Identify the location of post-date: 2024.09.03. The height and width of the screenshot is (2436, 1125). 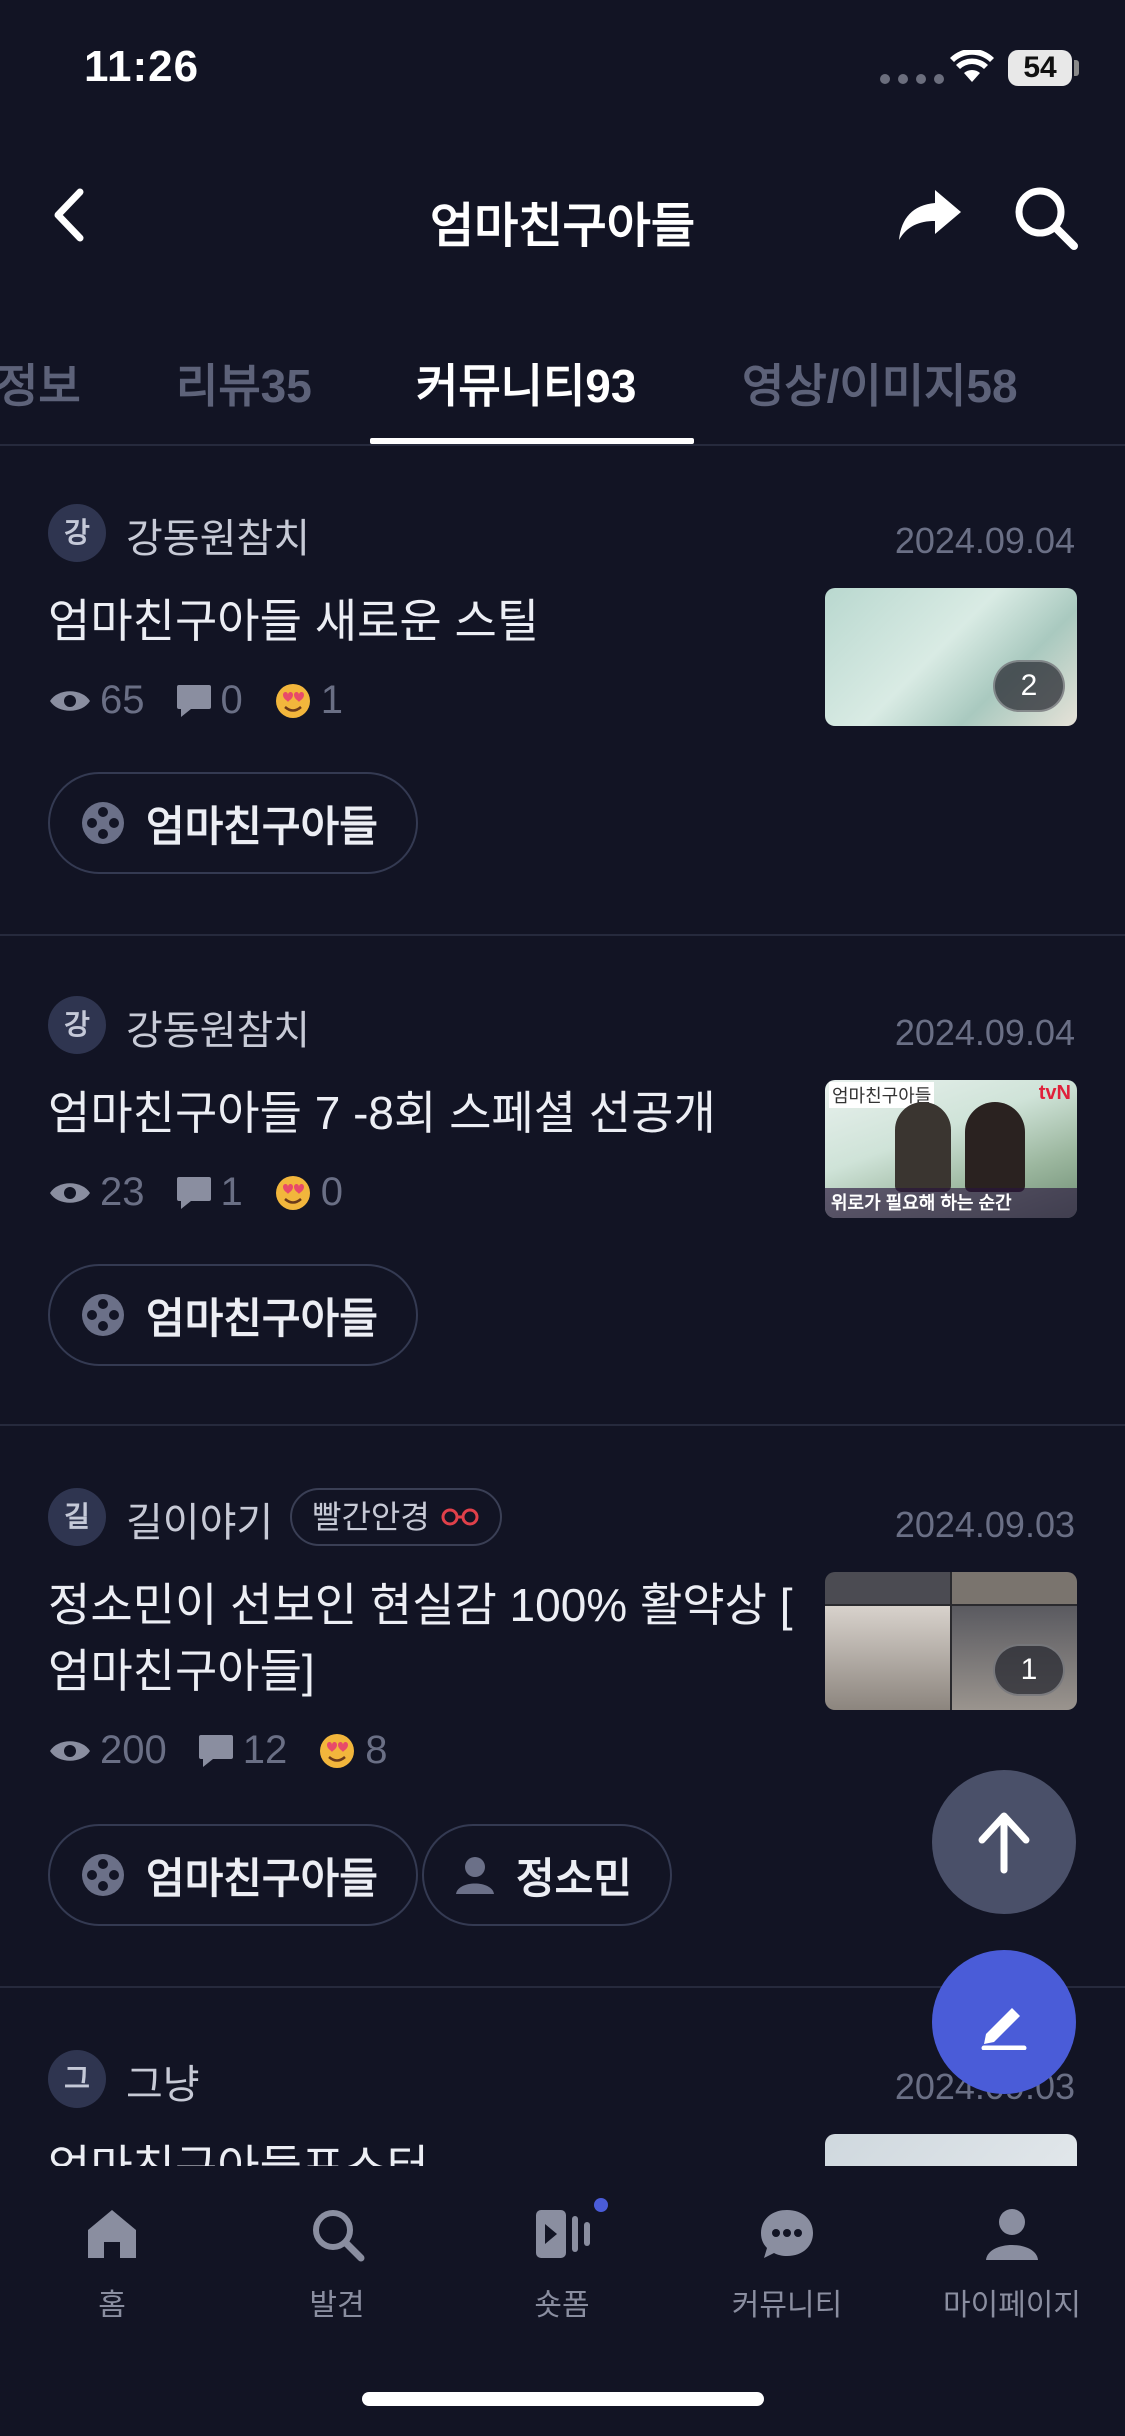
(984, 1524).